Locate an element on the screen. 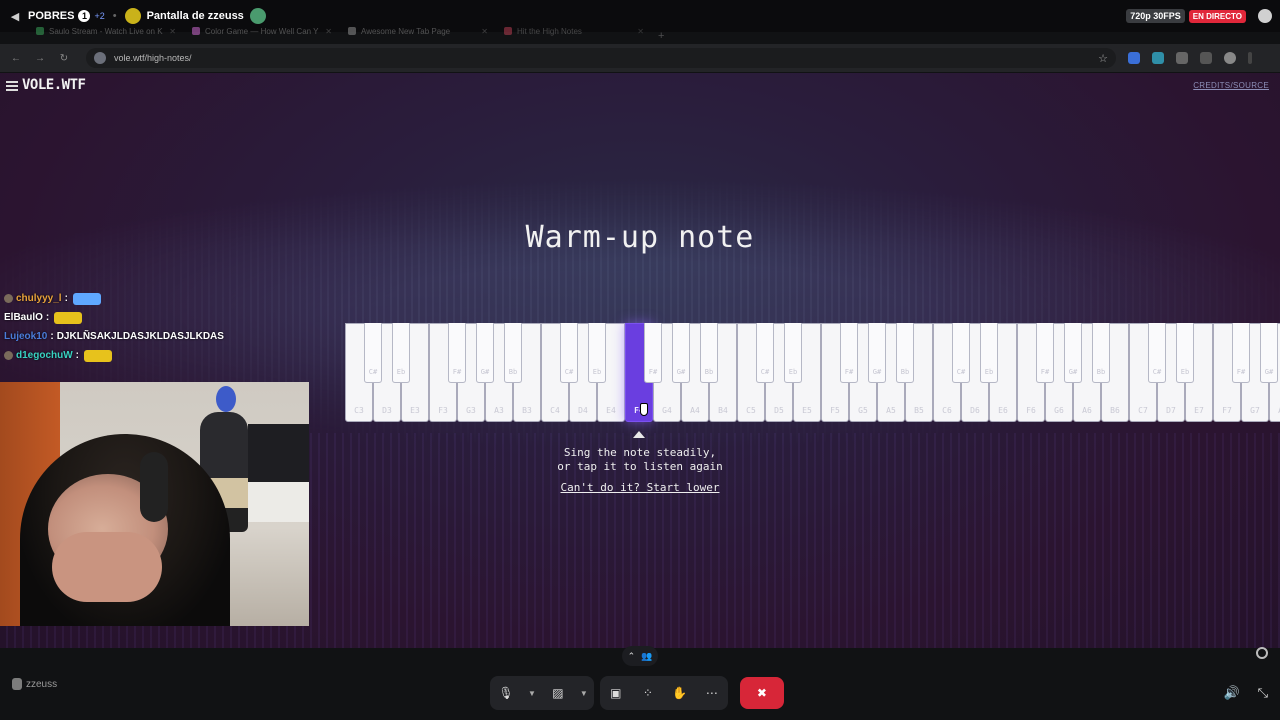 The width and height of the screenshot is (1280, 720). fullscreen-exit-icon: ⤡ is located at coordinates (1263, 693).